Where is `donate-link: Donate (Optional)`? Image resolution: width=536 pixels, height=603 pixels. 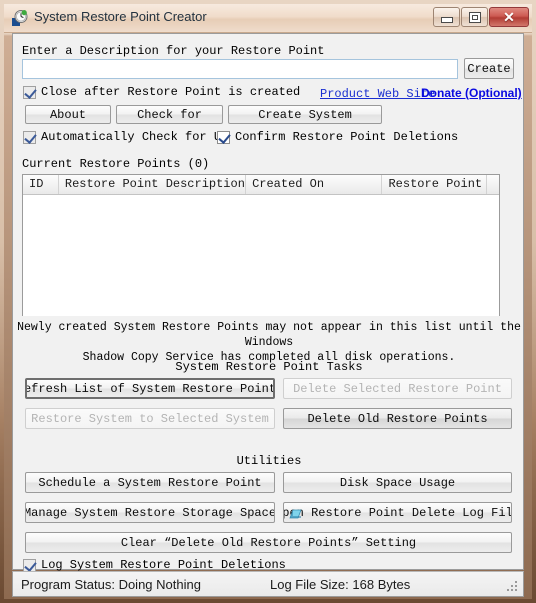
donate-link: Donate (Optional) is located at coordinates (471, 93).